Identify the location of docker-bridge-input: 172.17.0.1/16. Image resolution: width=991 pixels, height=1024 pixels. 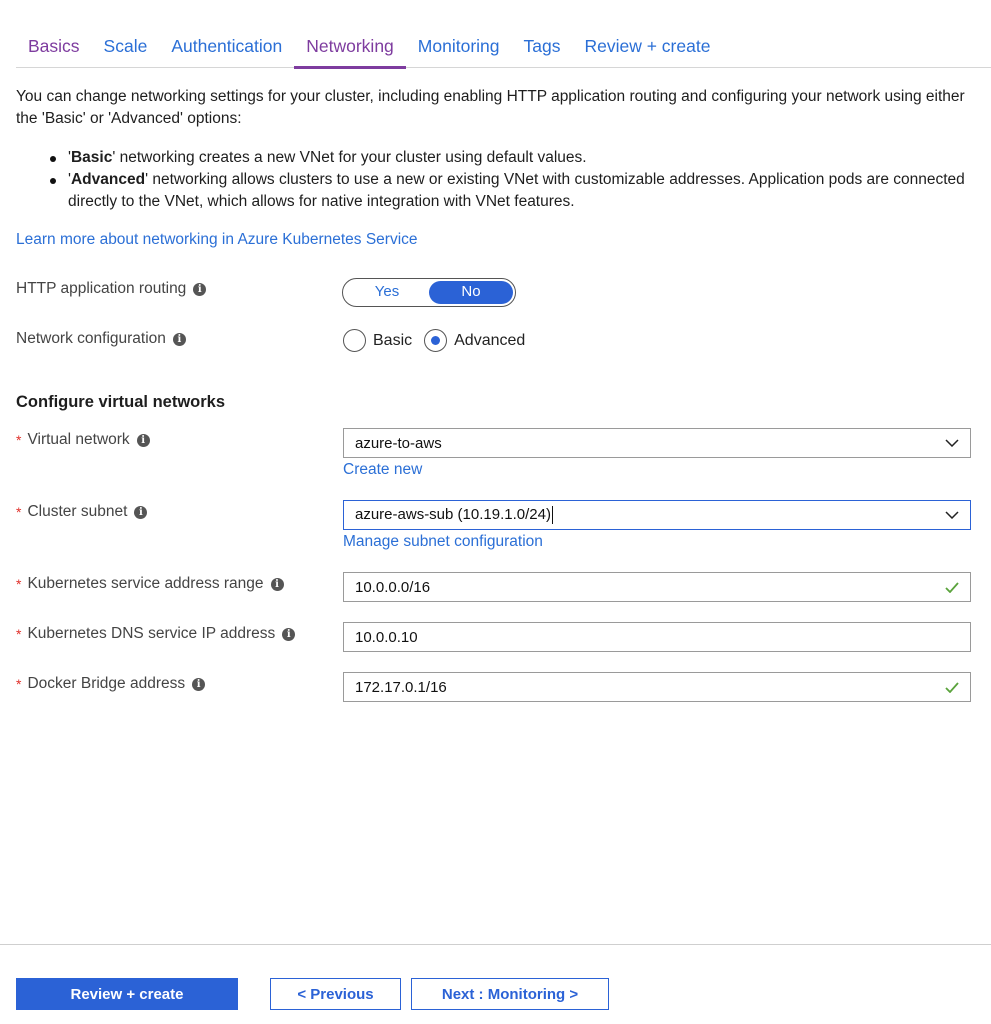
(657, 687).